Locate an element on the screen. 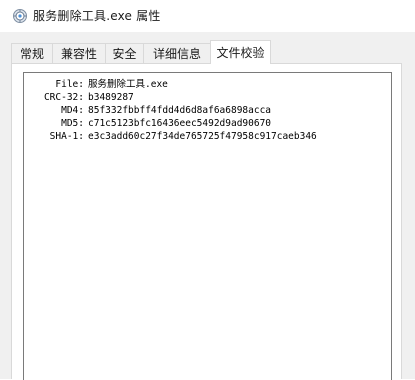 This screenshot has width=415, height=380. checksum-value: 服务删除工具.exe is located at coordinates (128, 84).